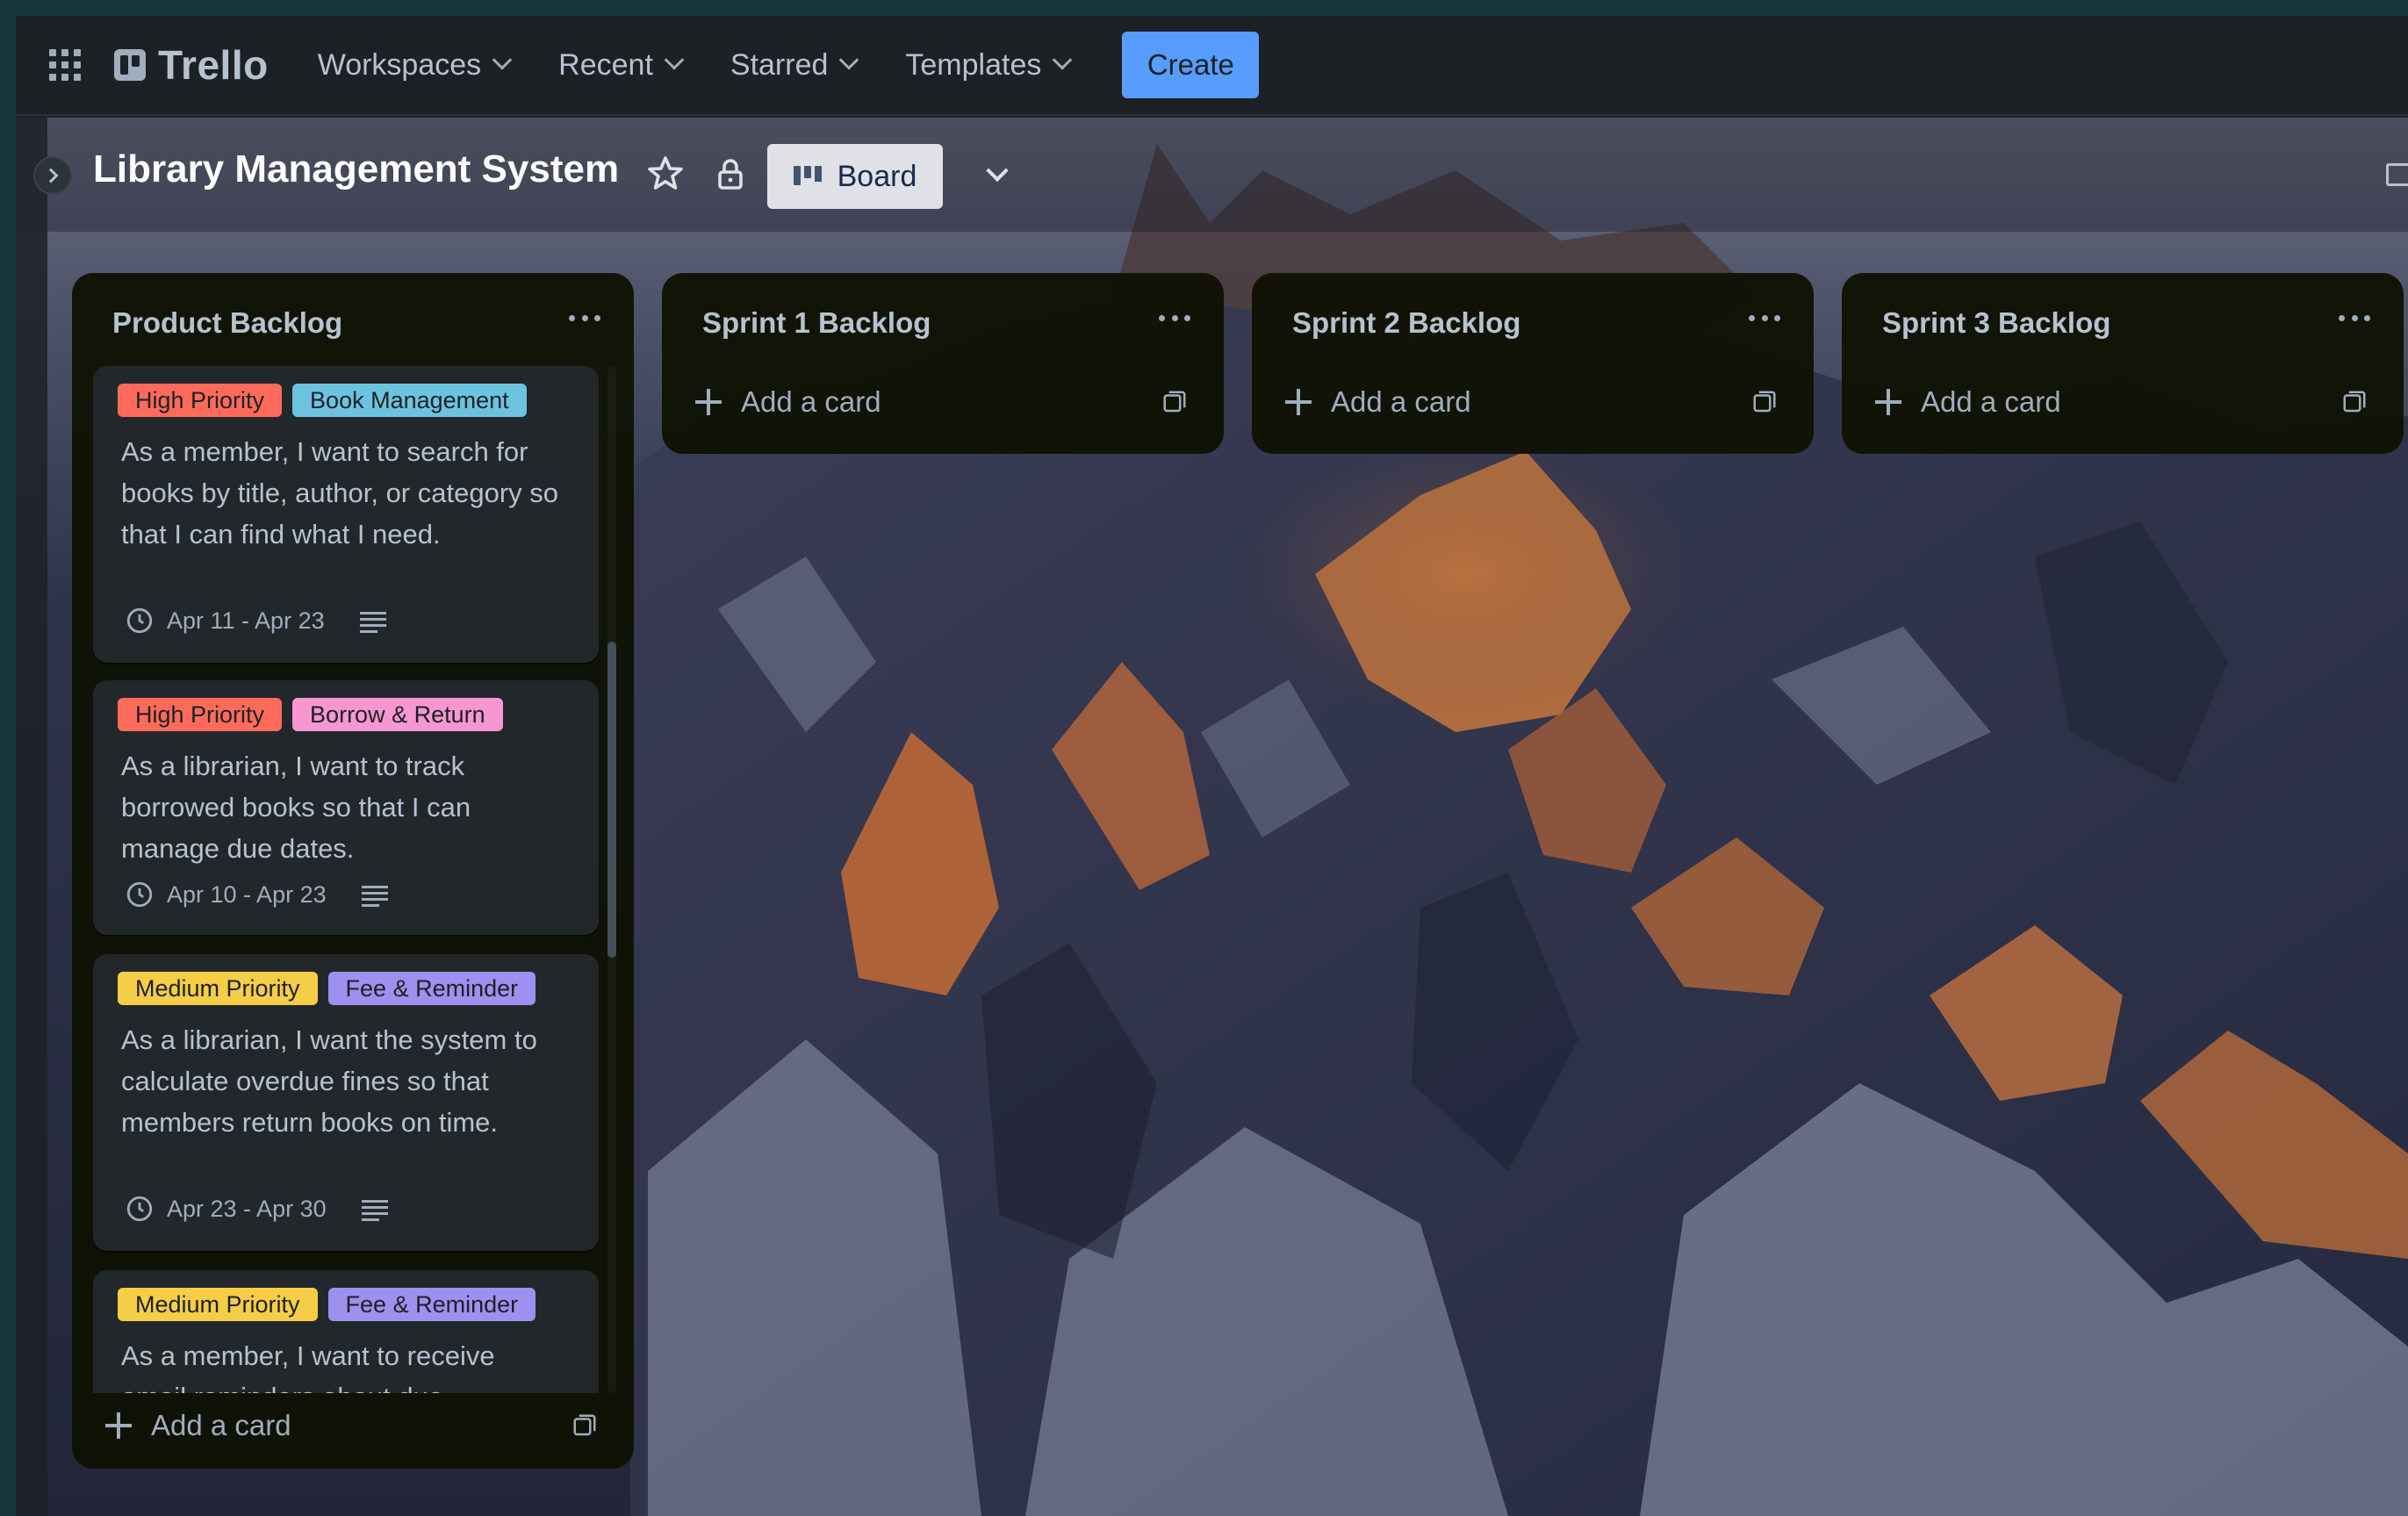 Image resolution: width=2408 pixels, height=1516 pixels. I want to click on logo-text: Trello, so click(213, 65).